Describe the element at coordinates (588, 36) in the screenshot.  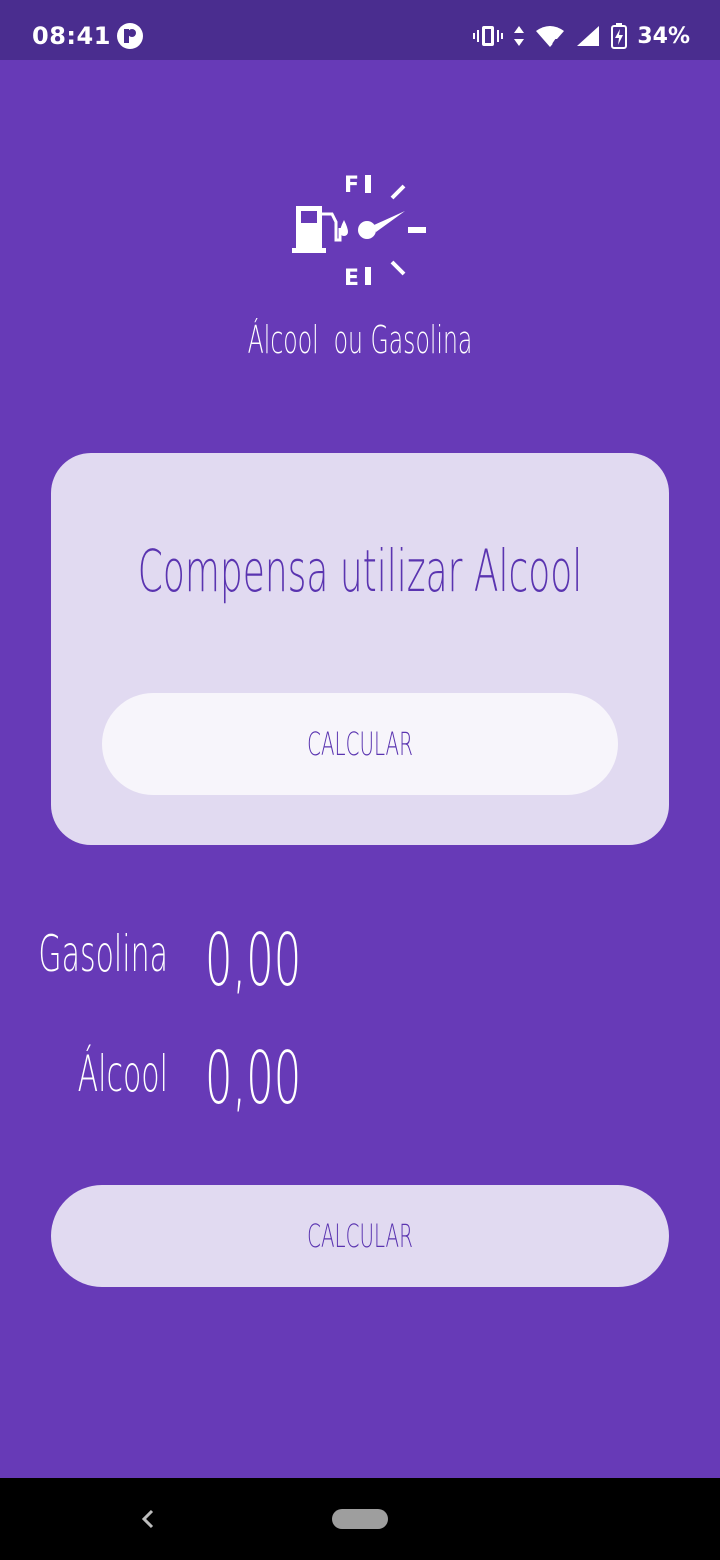
I see `cell-signal-icon` at that location.